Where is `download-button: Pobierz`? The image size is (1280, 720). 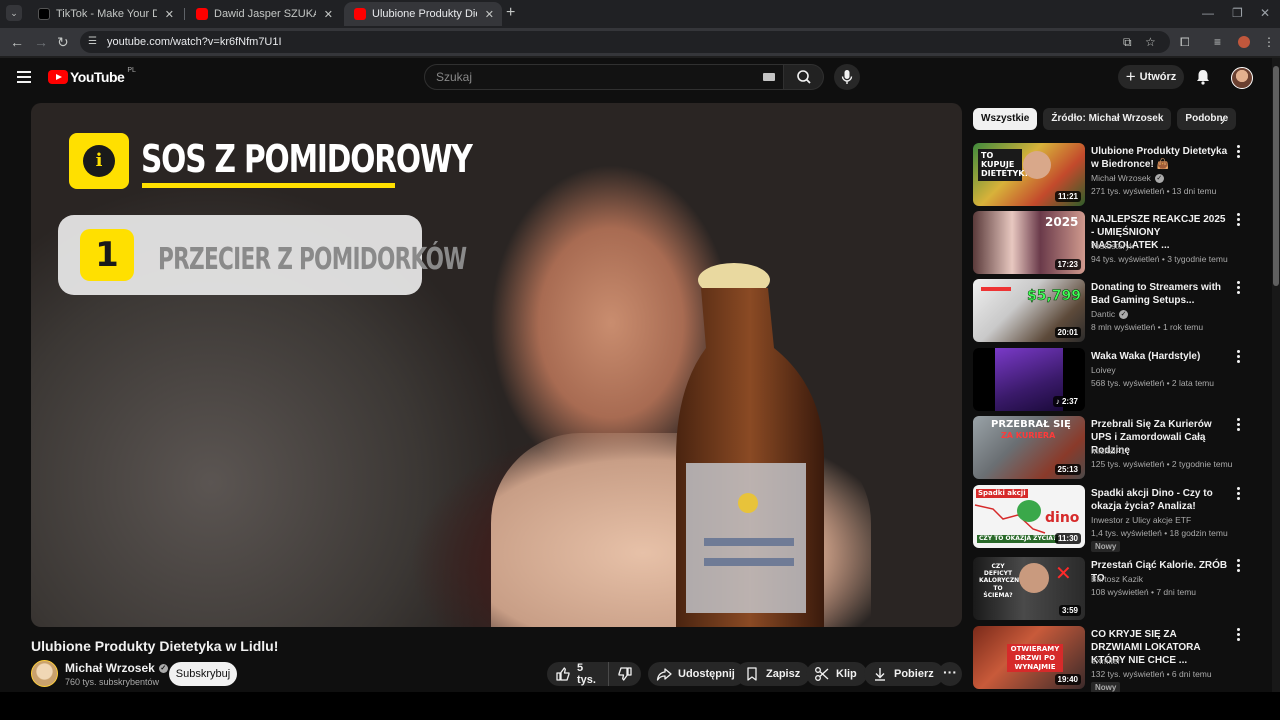
download-button: Pobierz is located at coordinates (904, 674).